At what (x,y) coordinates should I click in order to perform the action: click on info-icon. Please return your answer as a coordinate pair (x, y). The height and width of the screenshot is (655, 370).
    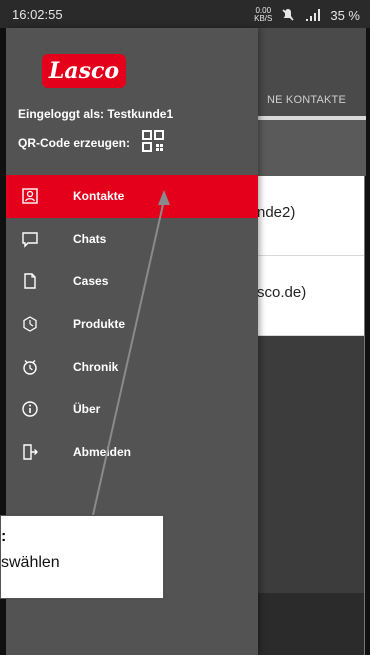
    Looking at the image, I should click on (30, 409).